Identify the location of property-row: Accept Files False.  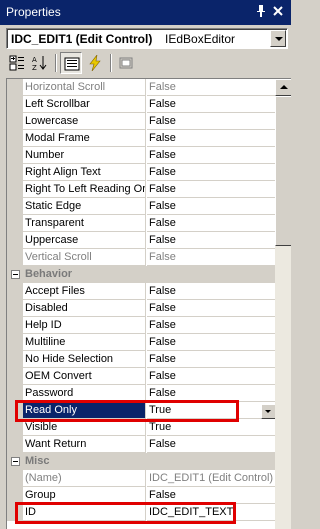
(141, 291).